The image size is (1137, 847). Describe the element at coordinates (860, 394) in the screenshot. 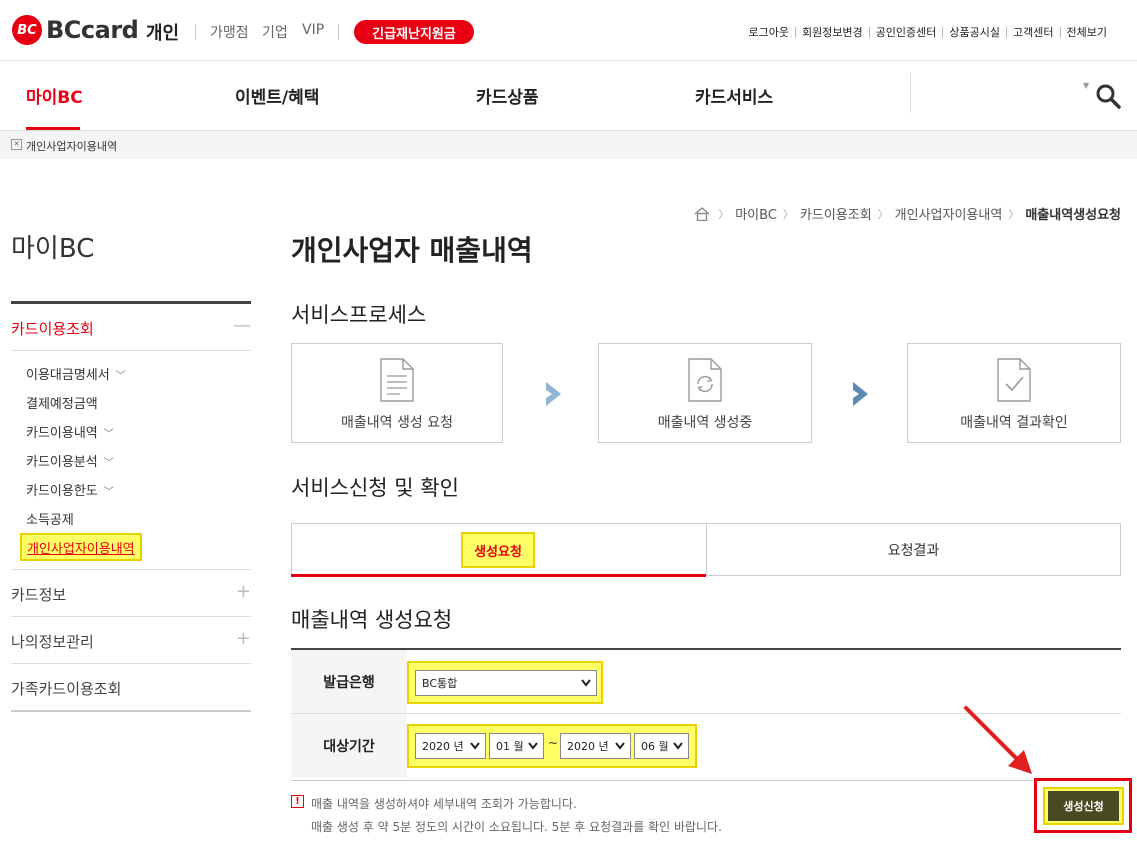

I see `chevron-right-icon` at that location.